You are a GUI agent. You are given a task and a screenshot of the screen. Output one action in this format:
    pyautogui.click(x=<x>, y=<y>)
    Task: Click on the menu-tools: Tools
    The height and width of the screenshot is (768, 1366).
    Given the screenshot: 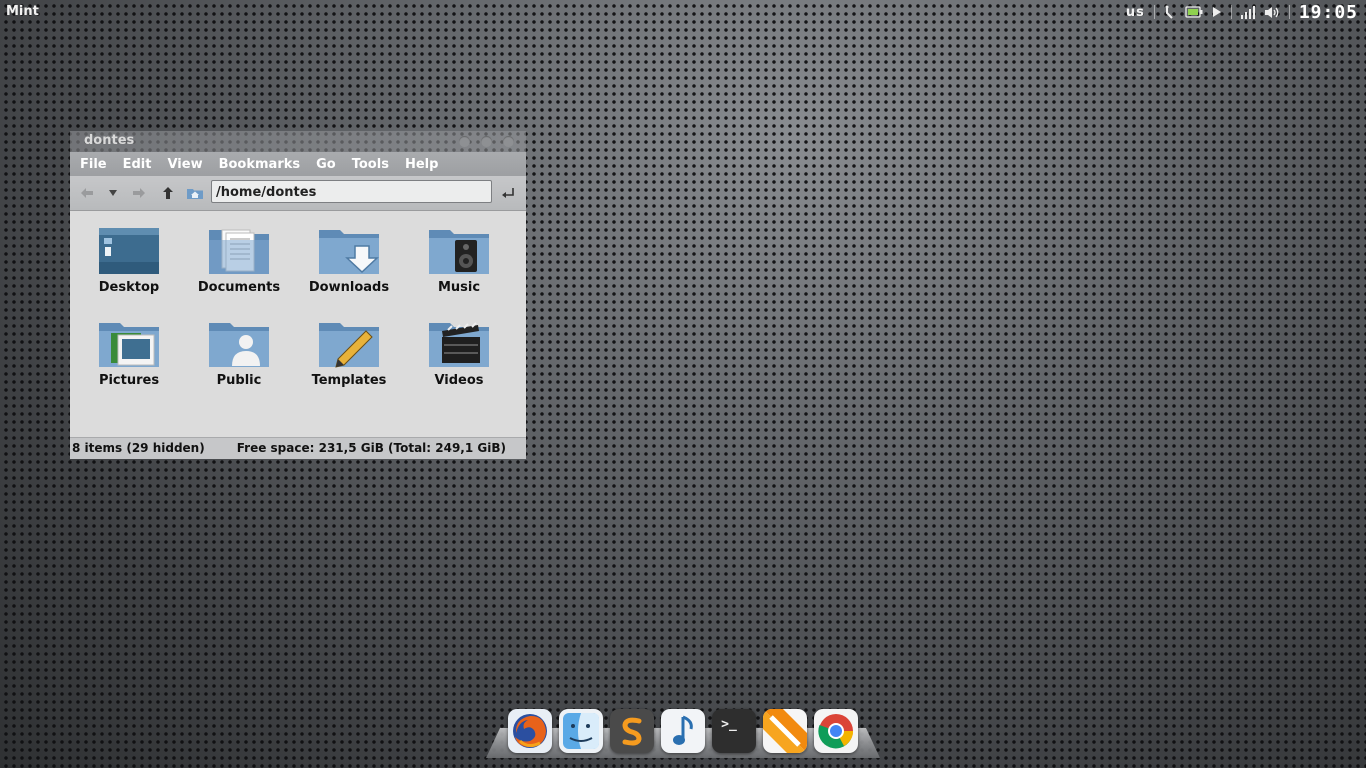 What is the action you would take?
    pyautogui.click(x=370, y=164)
    